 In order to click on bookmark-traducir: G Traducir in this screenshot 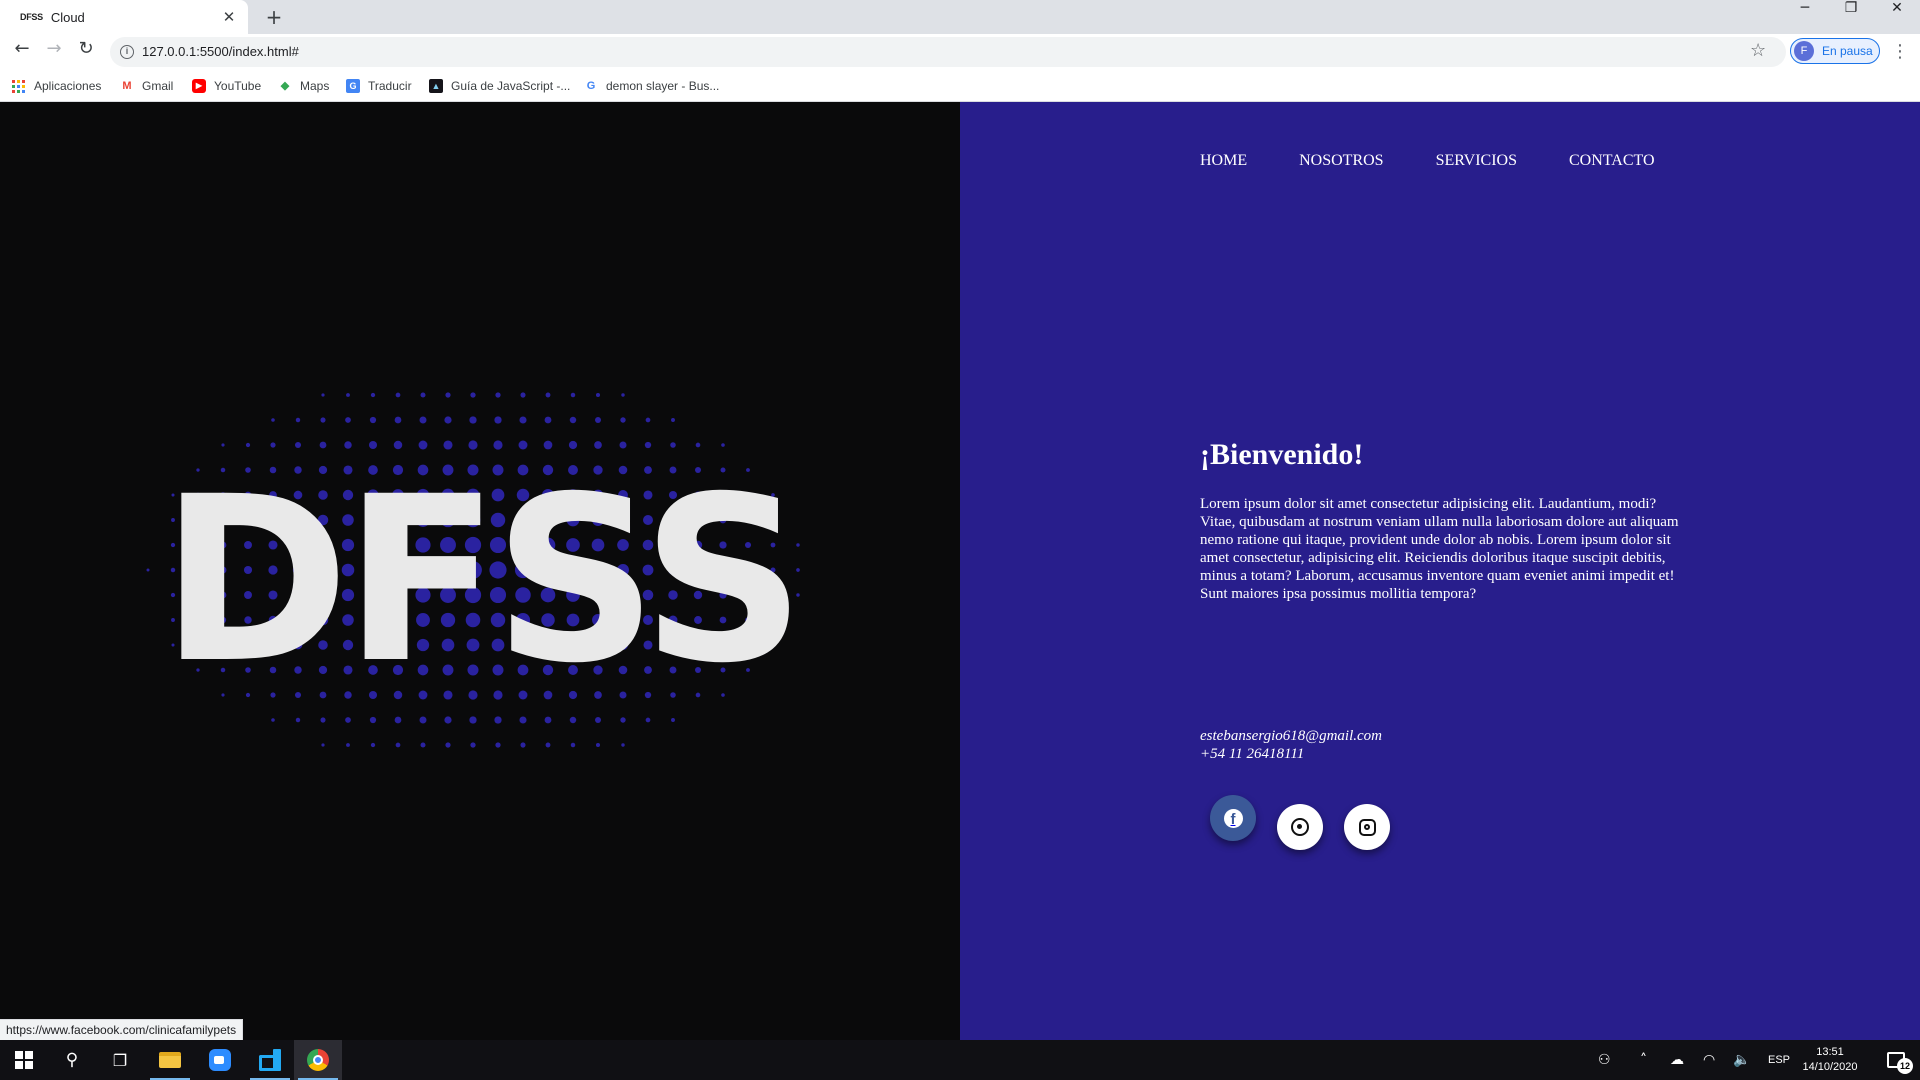, I will do `click(379, 86)`.